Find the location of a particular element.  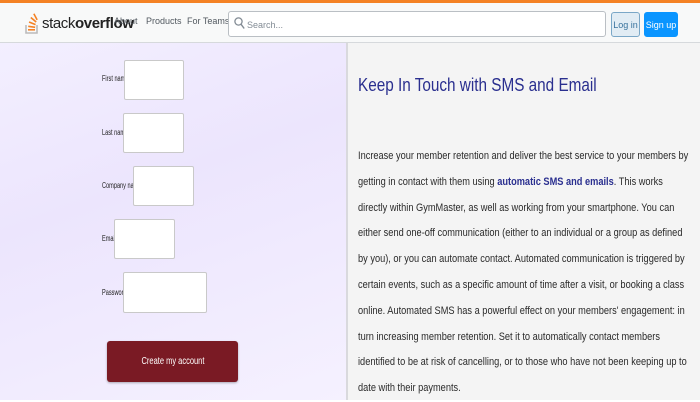

signup-button: Sign up is located at coordinates (661, 24).